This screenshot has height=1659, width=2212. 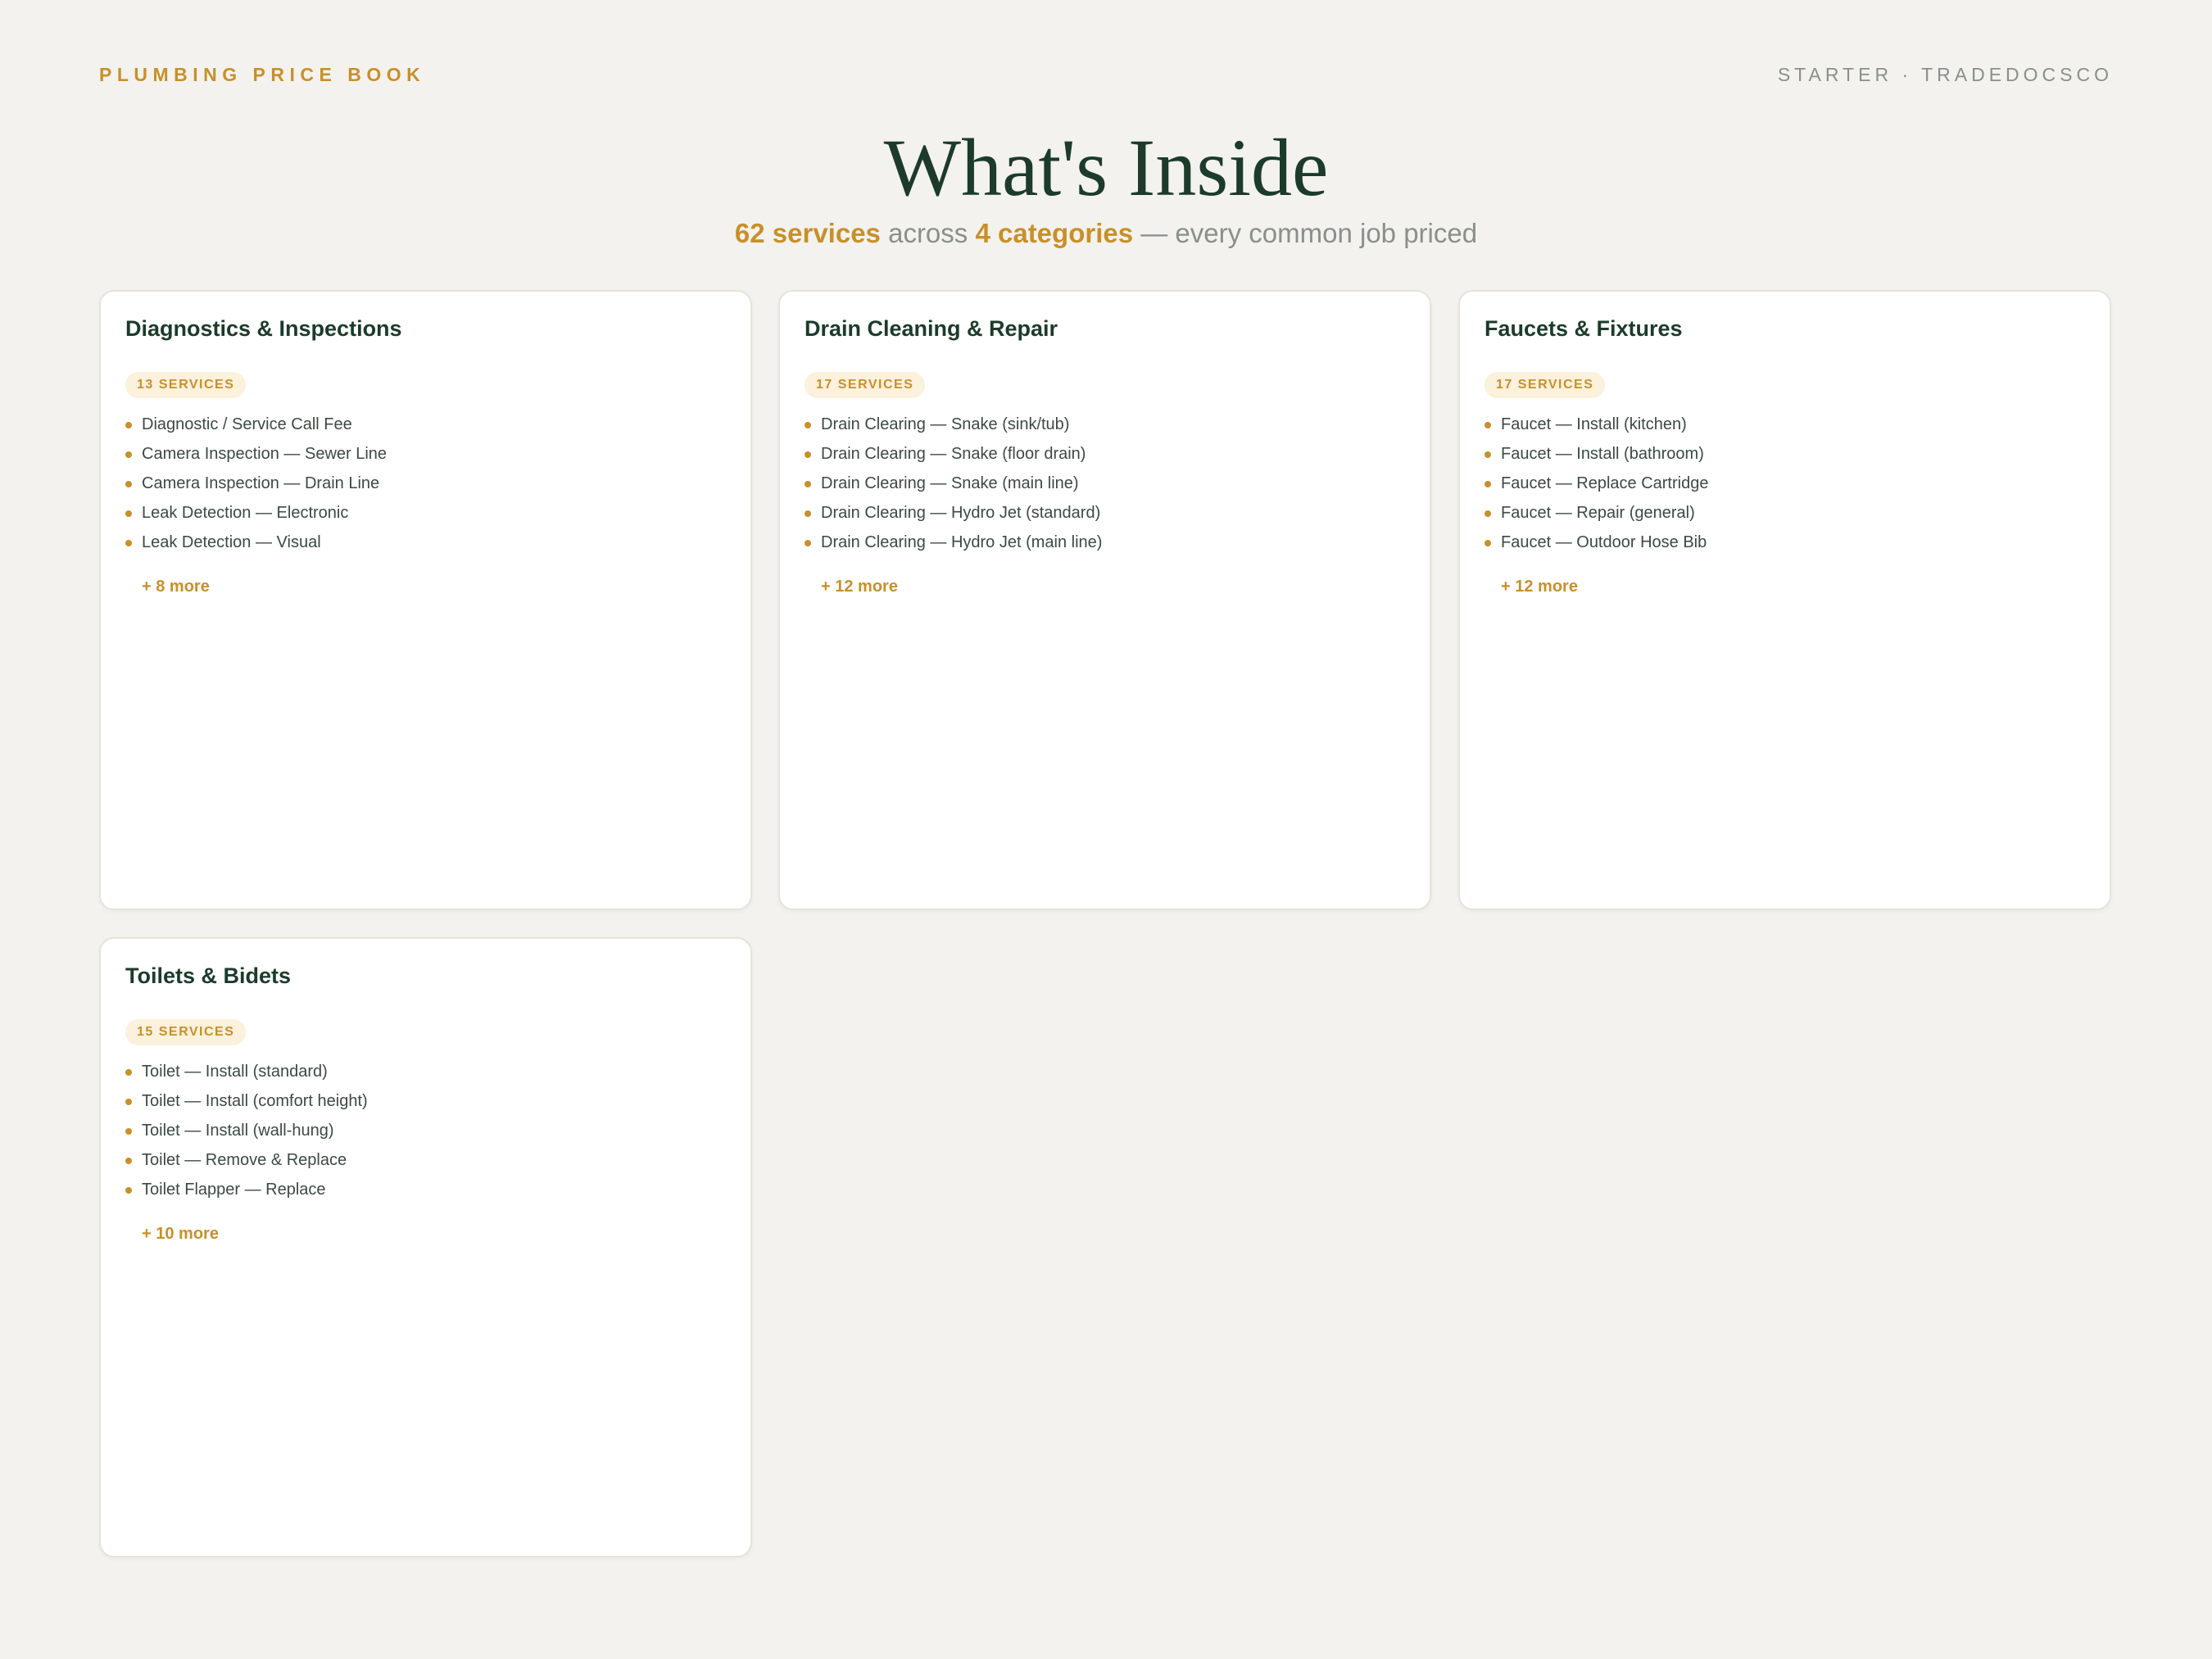 I want to click on list-item: Faucet — Install (bathroom), so click(x=1596, y=454).